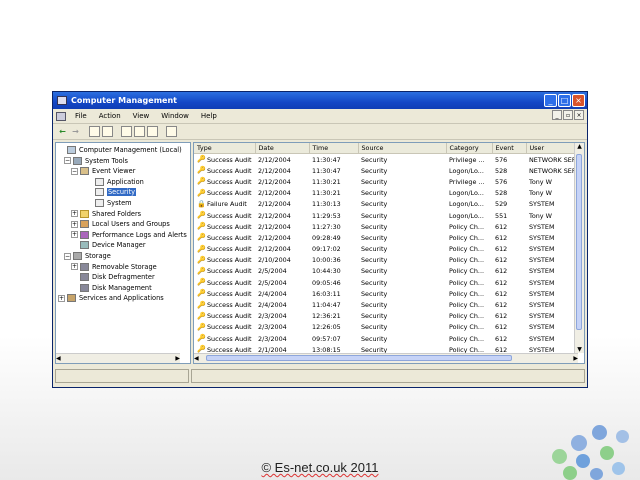 This screenshot has width=640, height=480. What do you see at coordinates (108, 245) in the screenshot?
I see `tree-item: Device Manager` at bounding box center [108, 245].